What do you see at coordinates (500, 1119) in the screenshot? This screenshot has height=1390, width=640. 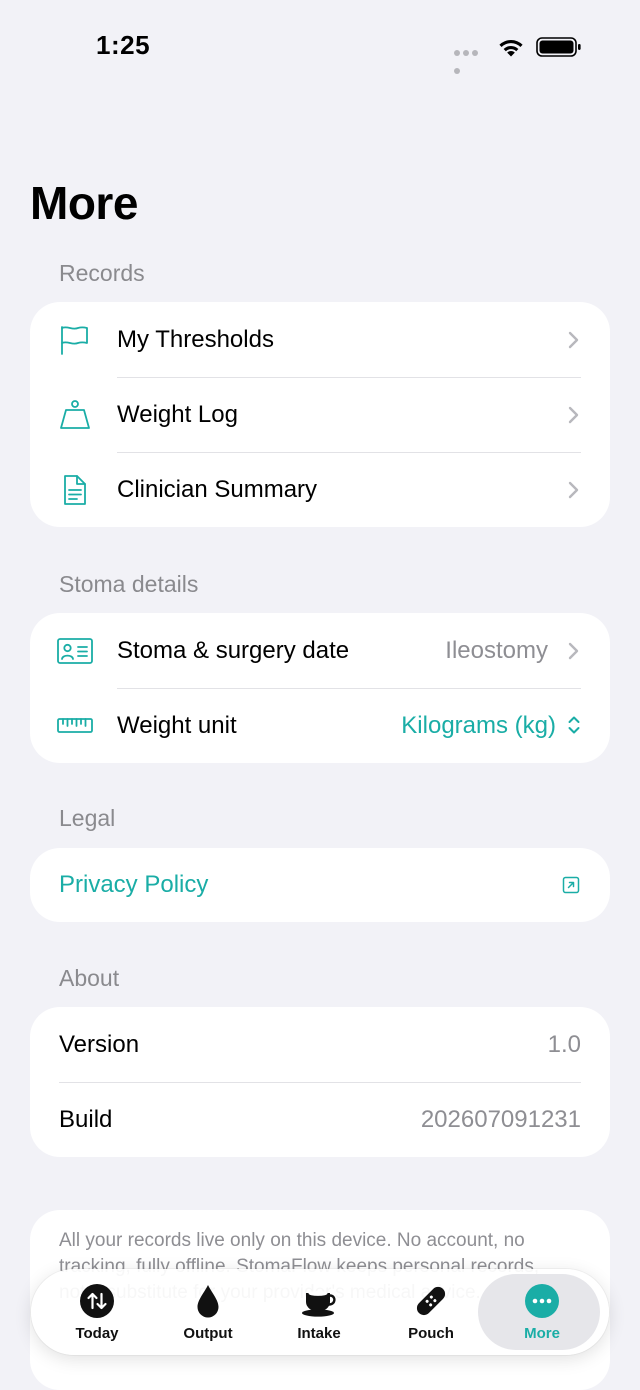 I see `row-value: 202607091231` at bounding box center [500, 1119].